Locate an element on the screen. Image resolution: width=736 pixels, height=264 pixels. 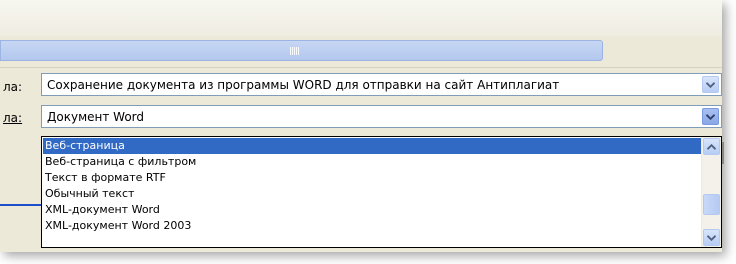
horizontal-scrollbar-thumb is located at coordinates (301, 50).